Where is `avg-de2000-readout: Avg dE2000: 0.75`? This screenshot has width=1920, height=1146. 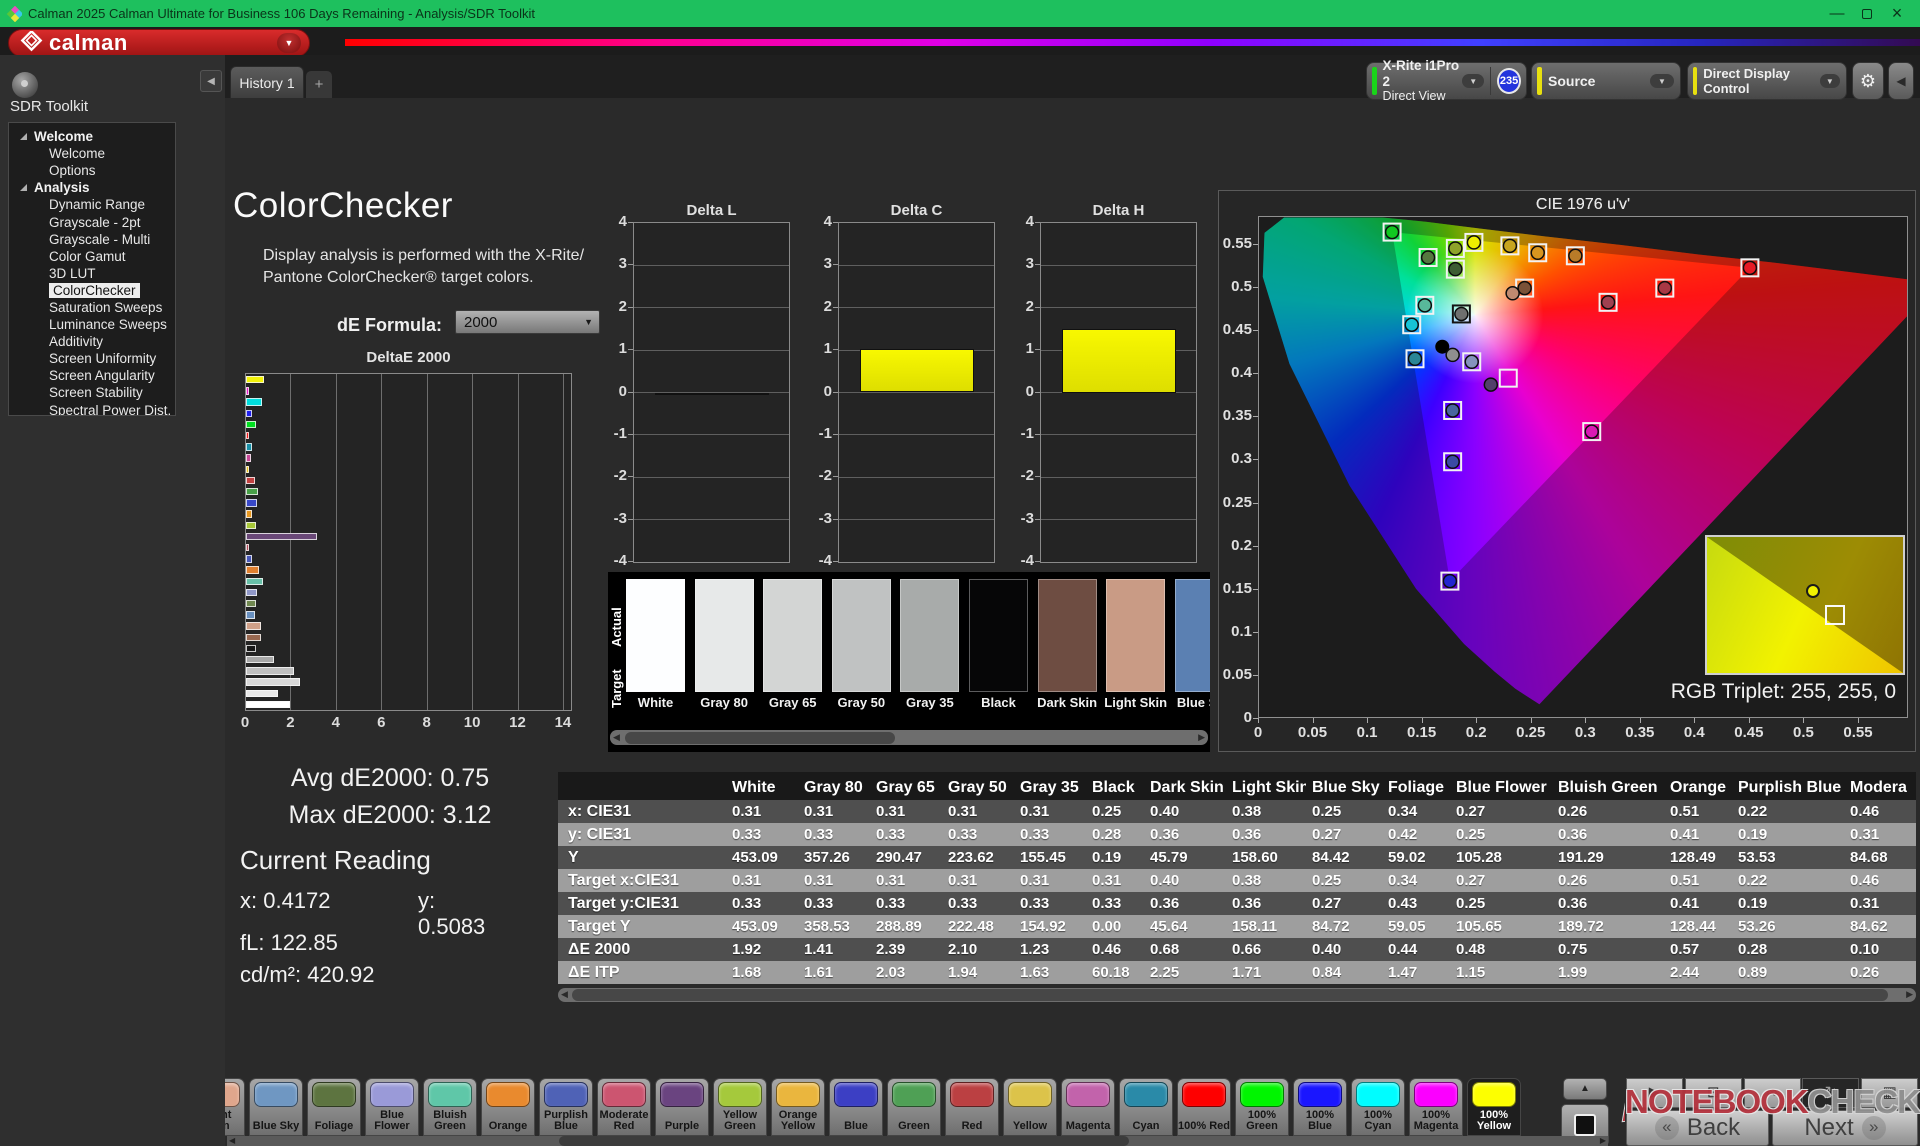 avg-de2000-readout: Avg dE2000: 0.75 is located at coordinates (390, 778).